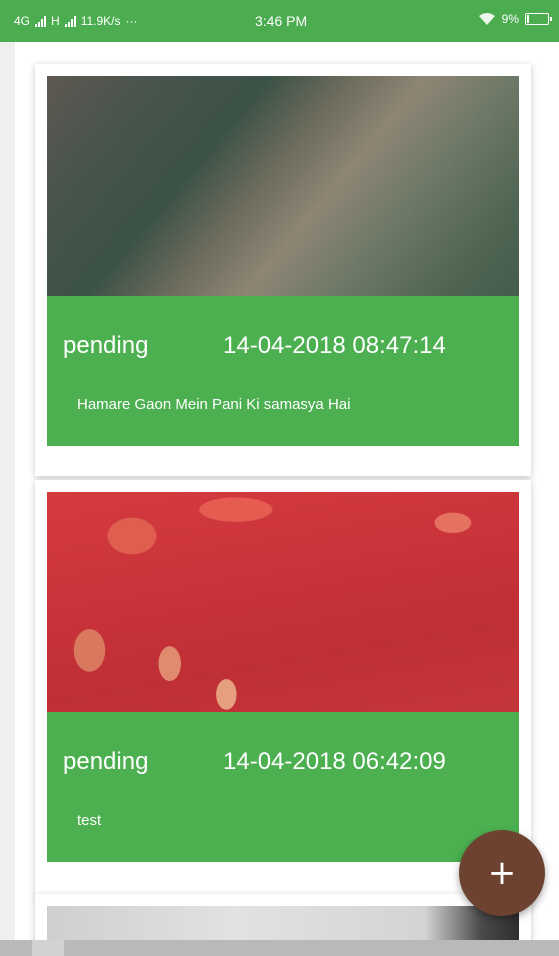  Describe the element at coordinates (486, 19) in the screenshot. I see `wifi-icon` at that location.